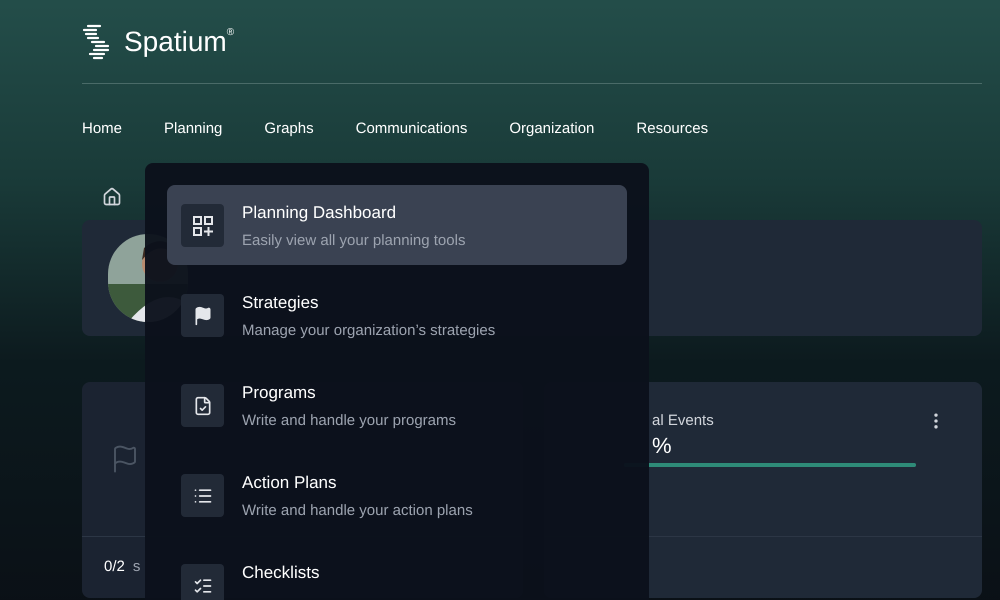  Describe the element at coordinates (112, 197) in the screenshot. I see `home-icon` at that location.